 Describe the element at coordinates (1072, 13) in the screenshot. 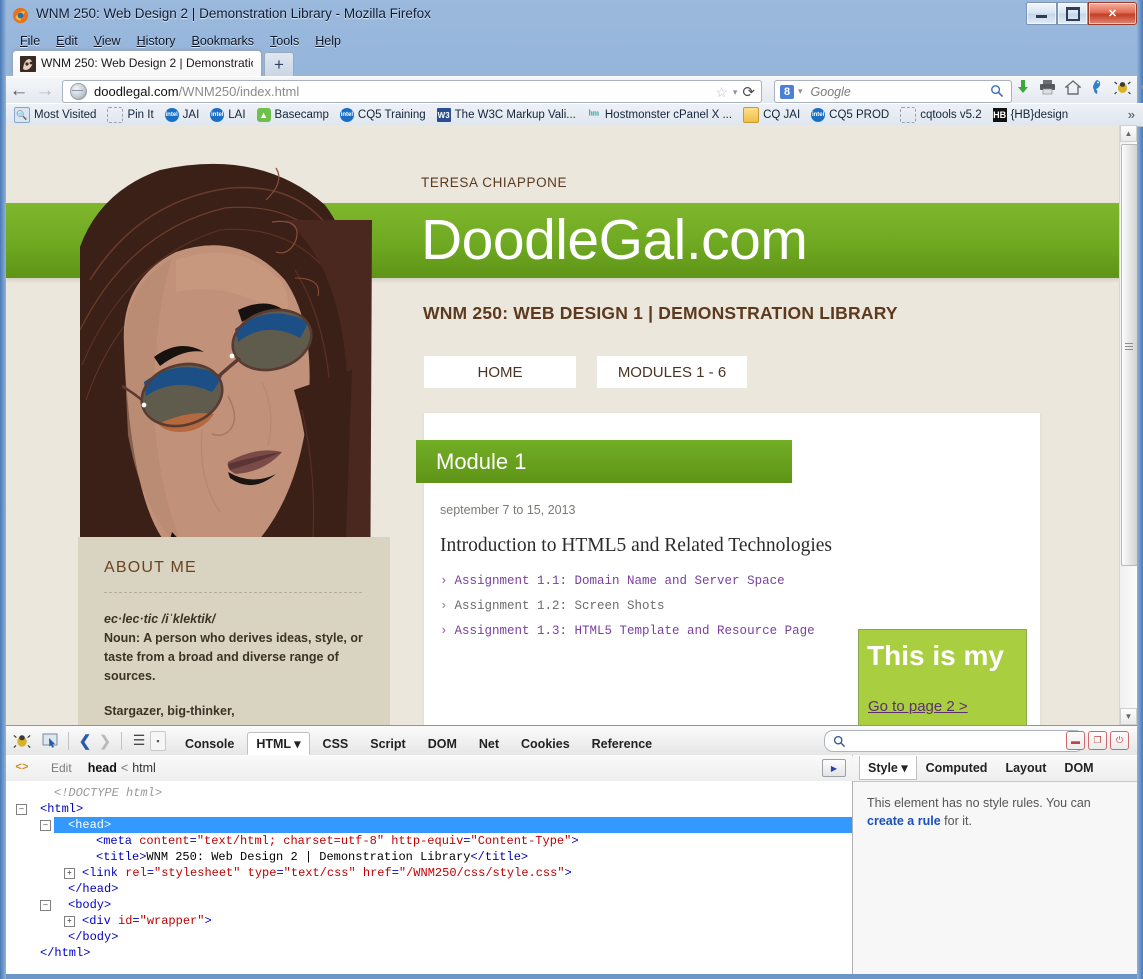

I see `maximize-button` at that location.